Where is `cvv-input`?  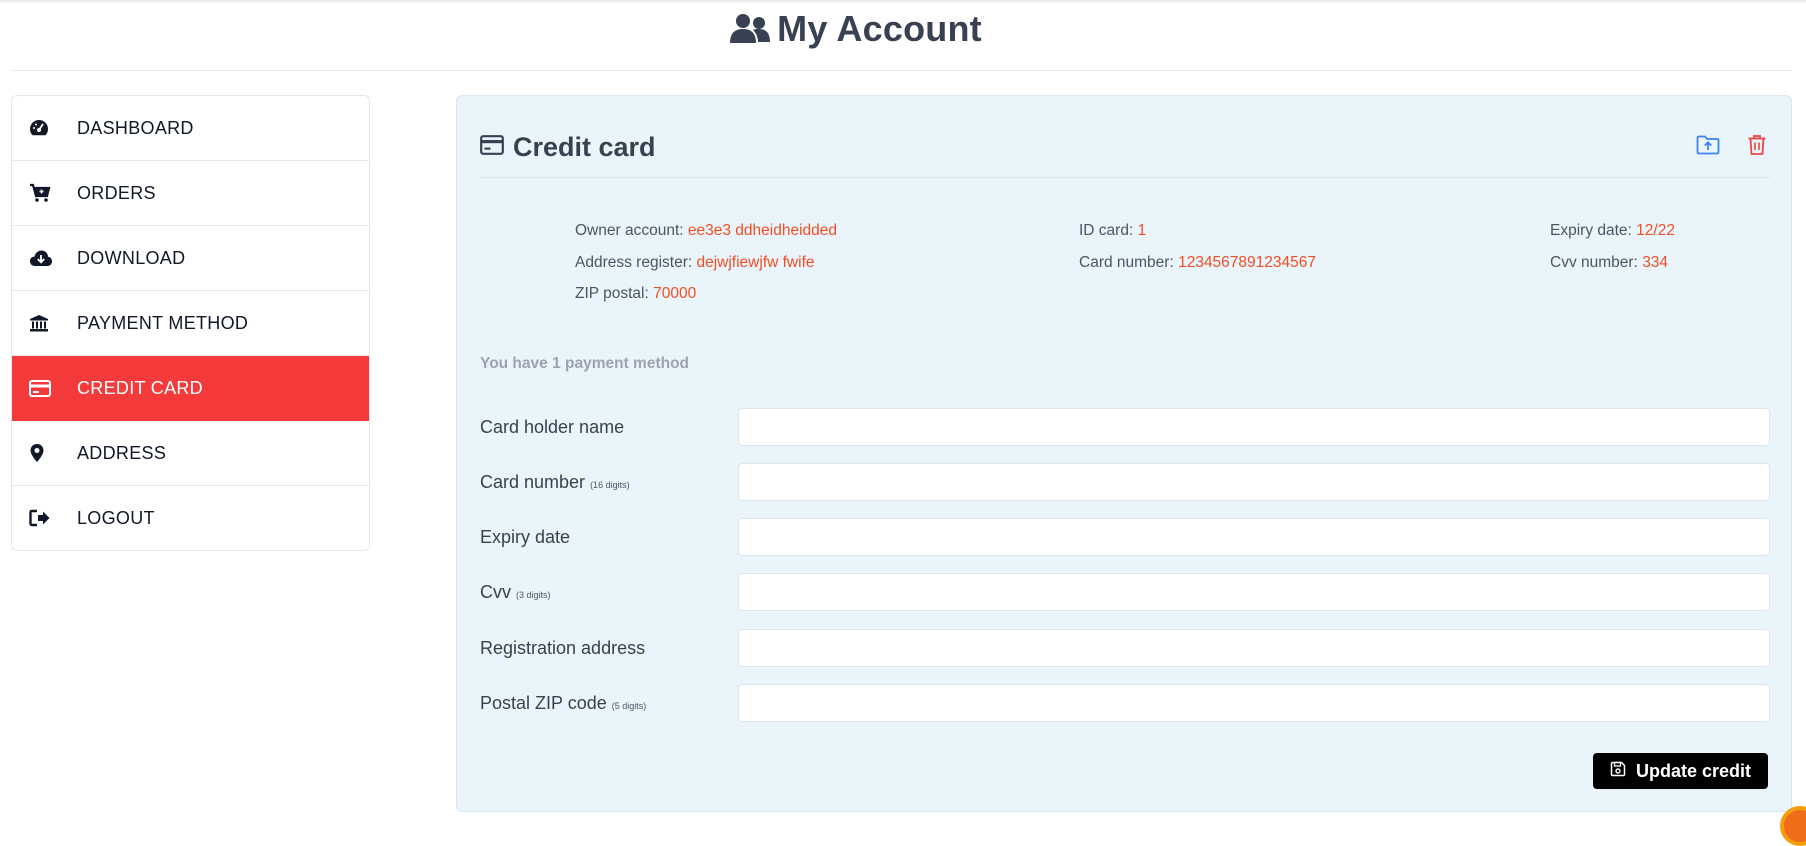 cvv-input is located at coordinates (1254, 592).